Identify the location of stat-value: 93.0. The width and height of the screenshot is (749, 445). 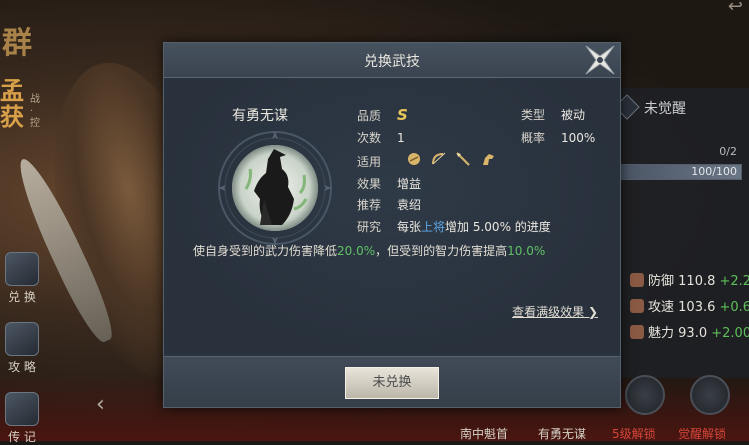
(693, 333).